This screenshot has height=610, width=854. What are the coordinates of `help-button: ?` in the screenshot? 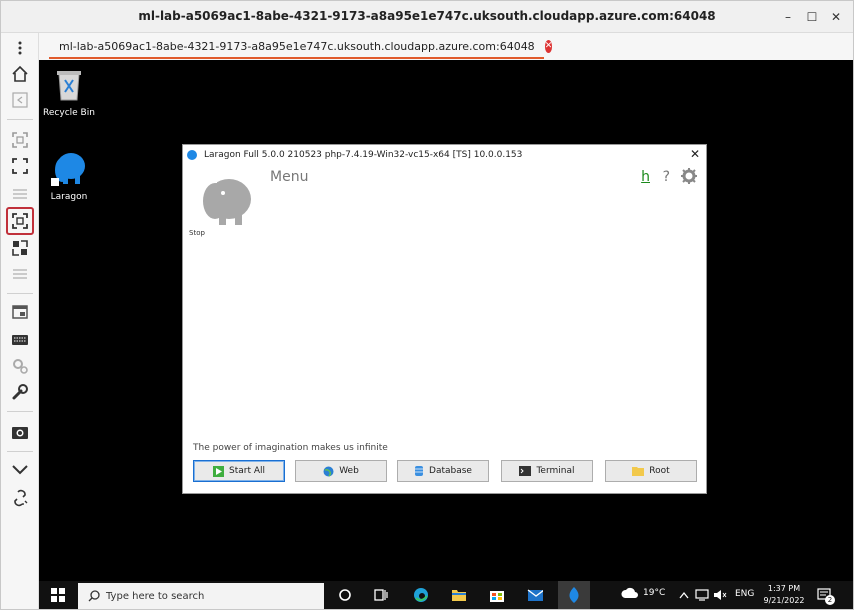 It's located at (666, 177).